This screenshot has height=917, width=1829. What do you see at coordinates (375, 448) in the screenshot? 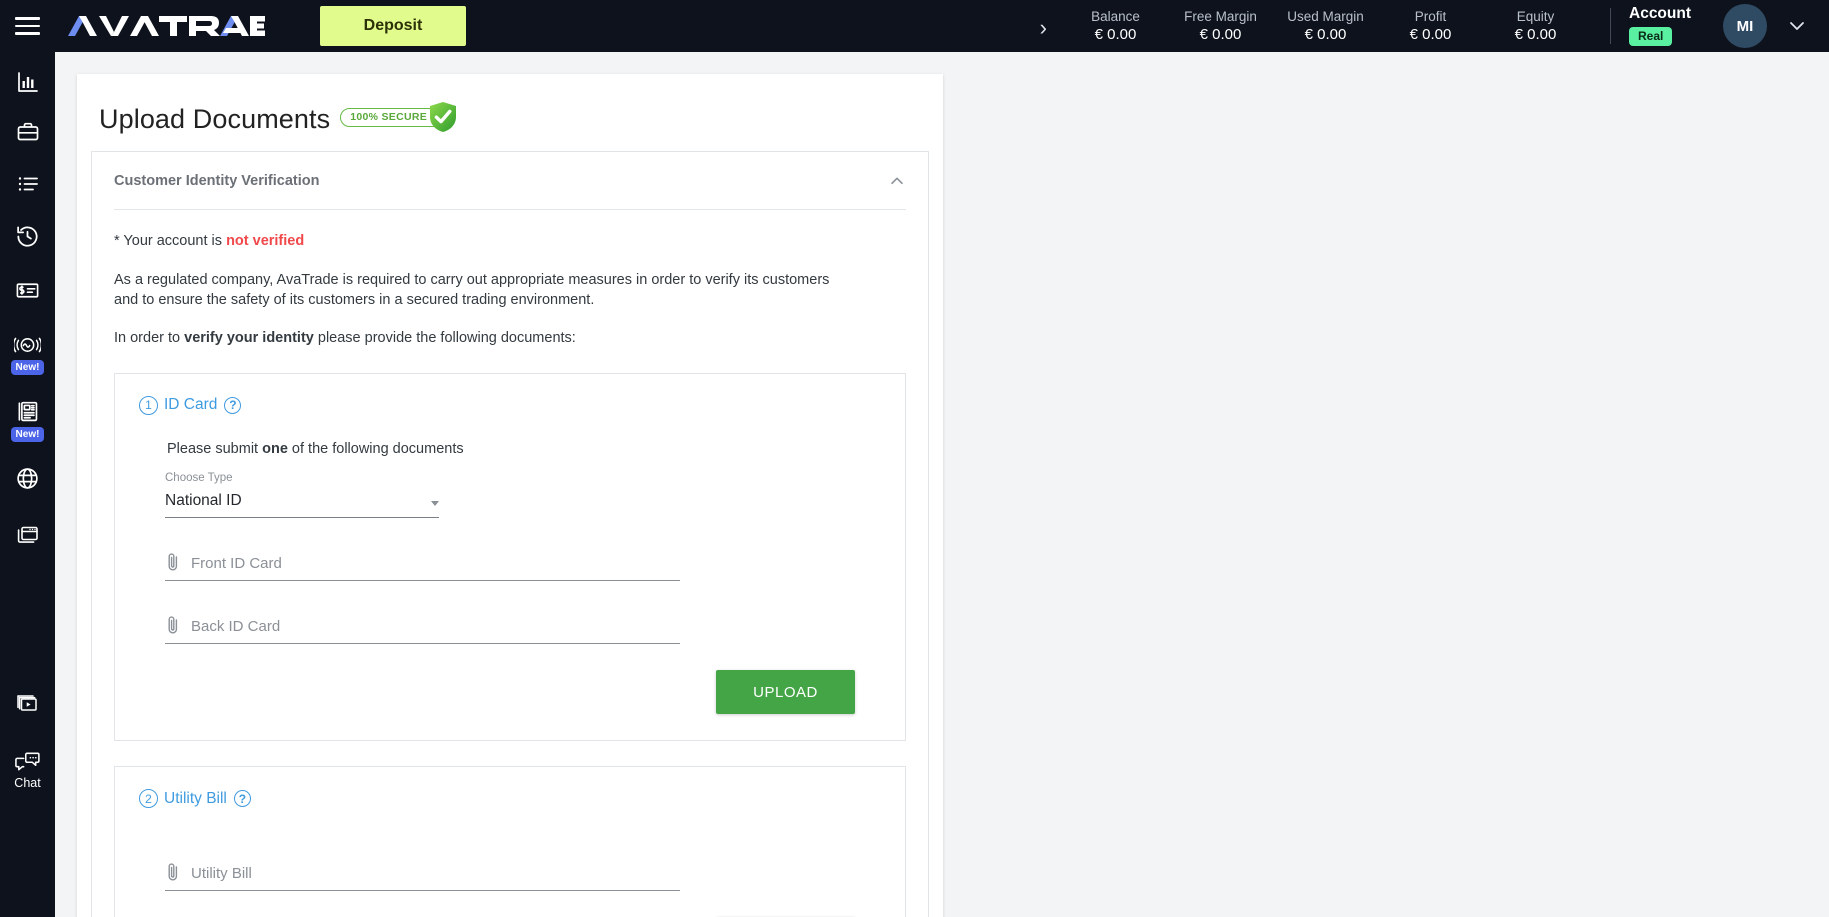
I see `subtitle-post: of the following documents` at bounding box center [375, 448].